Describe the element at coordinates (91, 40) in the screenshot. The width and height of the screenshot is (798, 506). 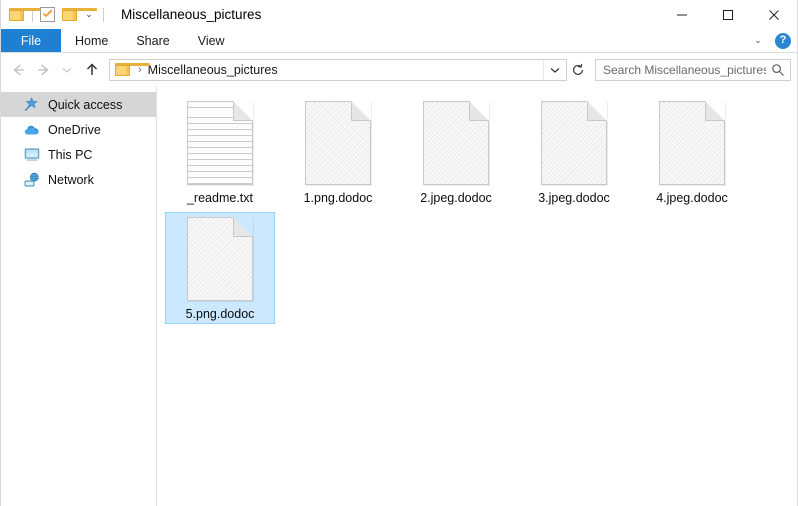
I see `tab-home: Home` at that location.